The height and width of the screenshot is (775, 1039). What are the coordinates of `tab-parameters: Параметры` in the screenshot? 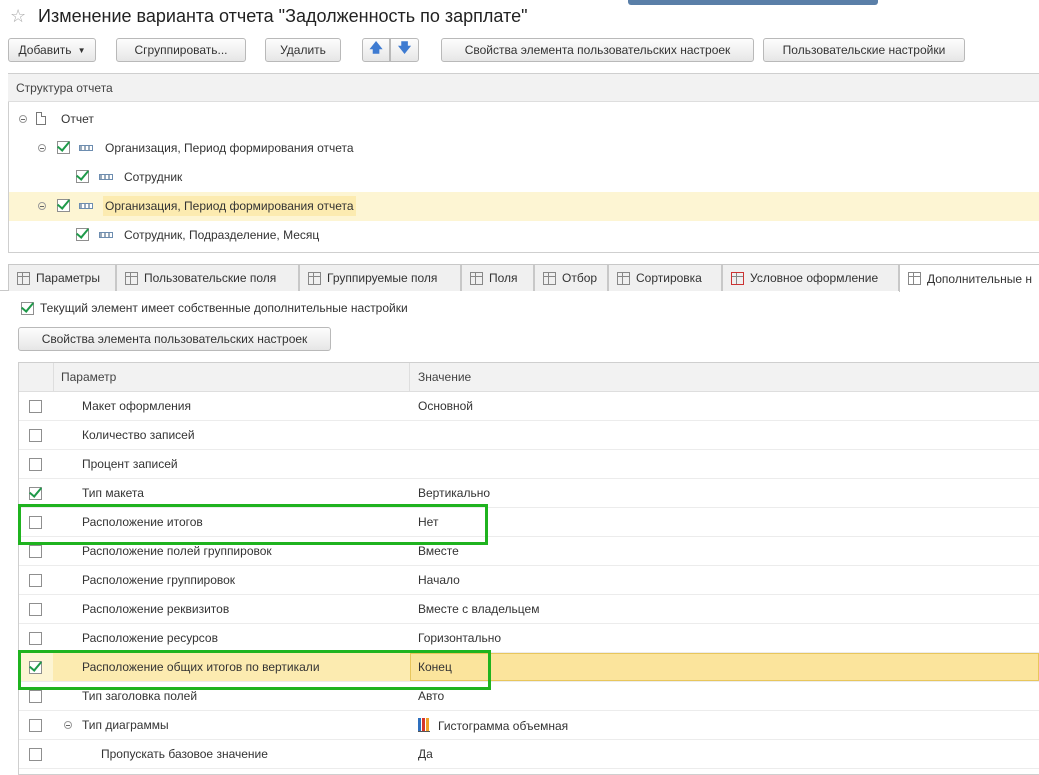 It's located at (62, 277).